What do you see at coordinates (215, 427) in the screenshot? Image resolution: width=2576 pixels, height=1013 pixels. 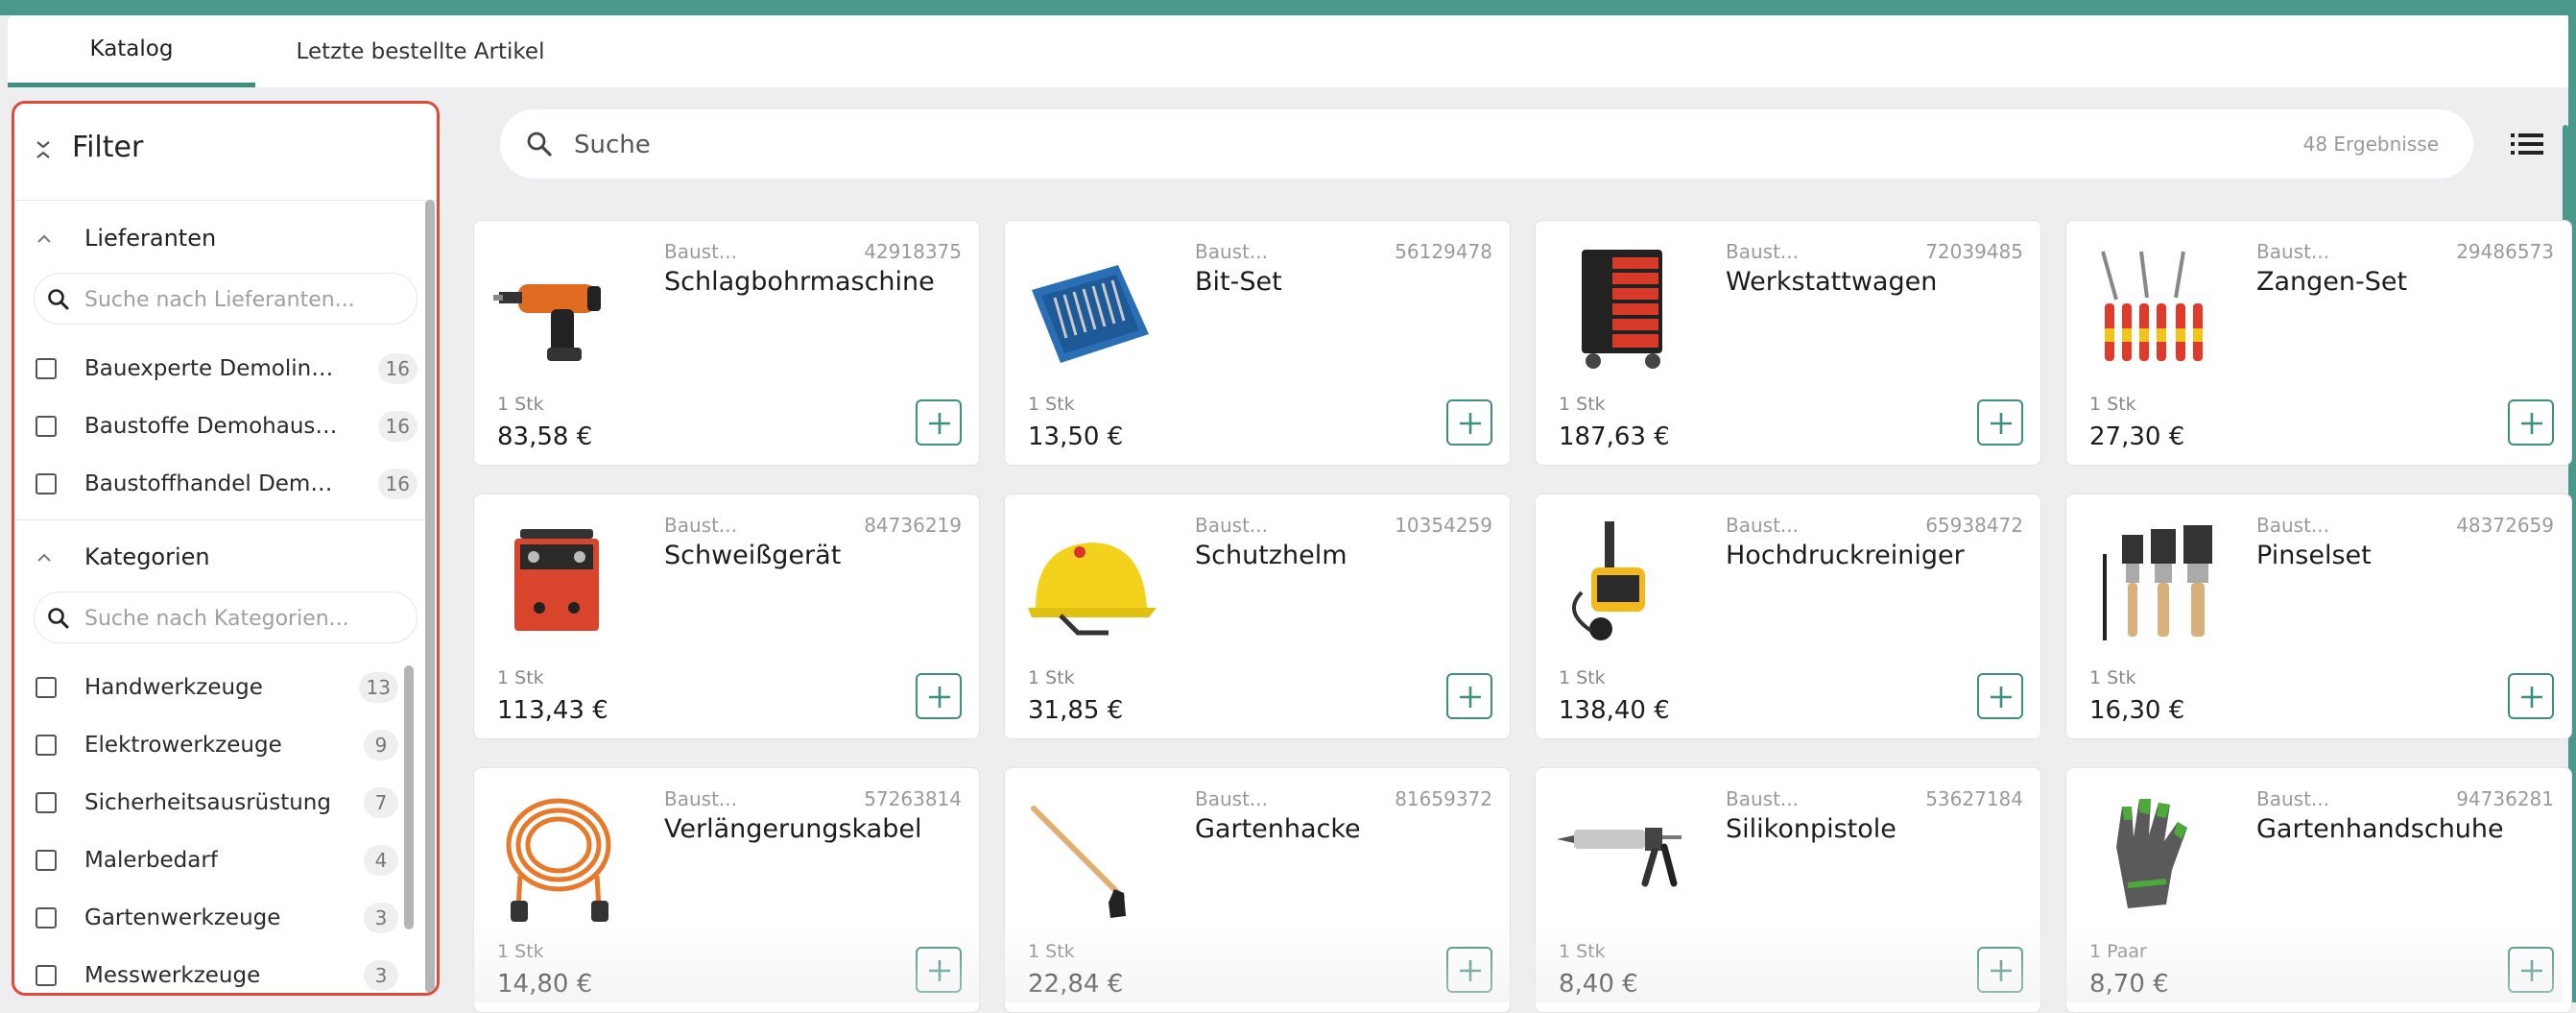 I see `filter-option: Baustoffe Demohausen 16` at bounding box center [215, 427].